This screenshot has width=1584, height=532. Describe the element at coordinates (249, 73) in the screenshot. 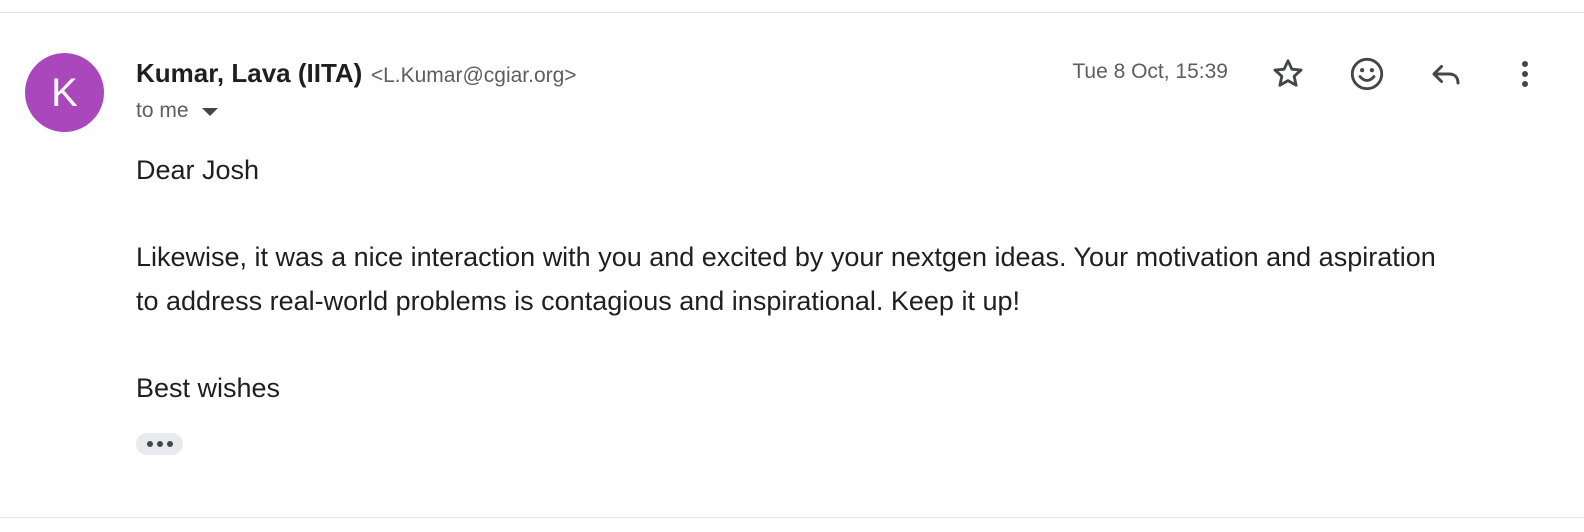

I see `sender-name: Kumar, Lava (IITA)` at that location.